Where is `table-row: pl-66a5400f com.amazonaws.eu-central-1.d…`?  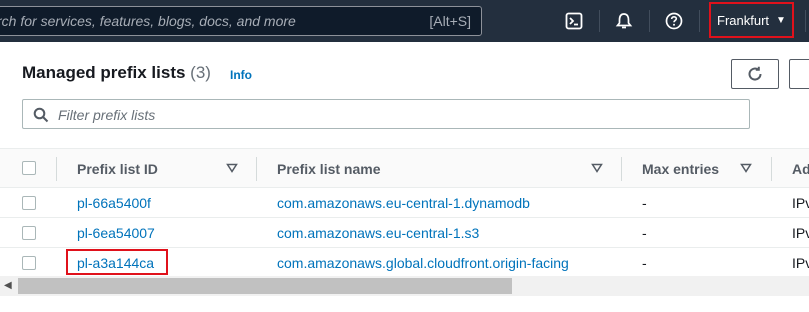
table-row: pl-66a5400f com.amazonaws.eu-central-1.d… is located at coordinates (404, 203).